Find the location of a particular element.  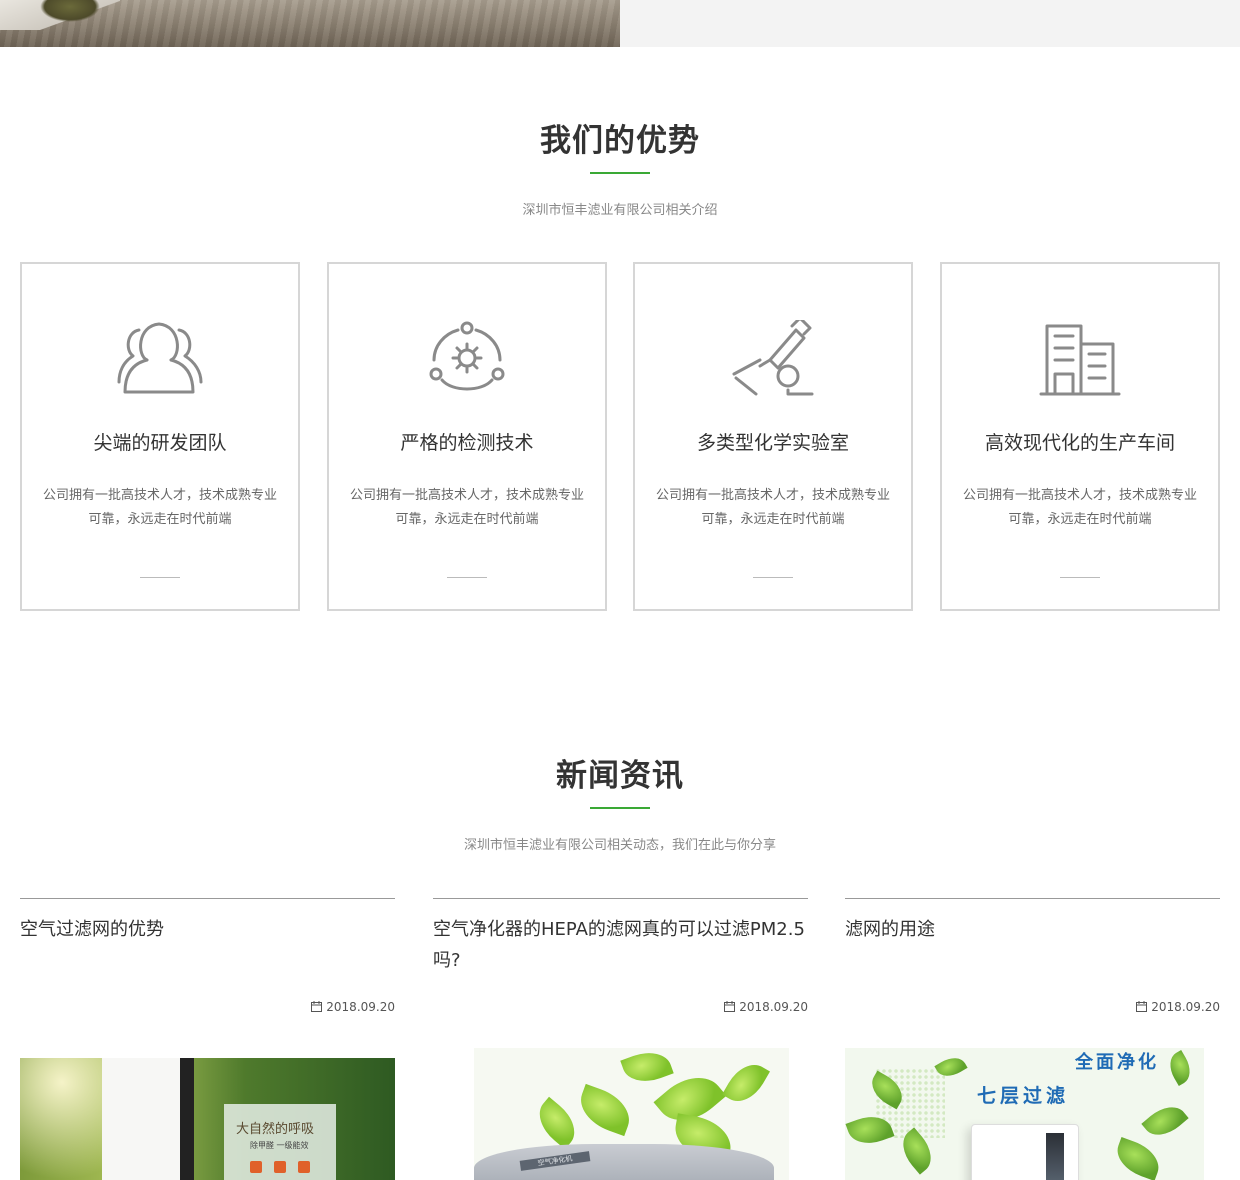

advantage-card-research-team: 尖端的研发团队 公司拥有一批高技术人才，技术成熟专业 可靠，永远走在时代前端 is located at coordinates (160, 436).